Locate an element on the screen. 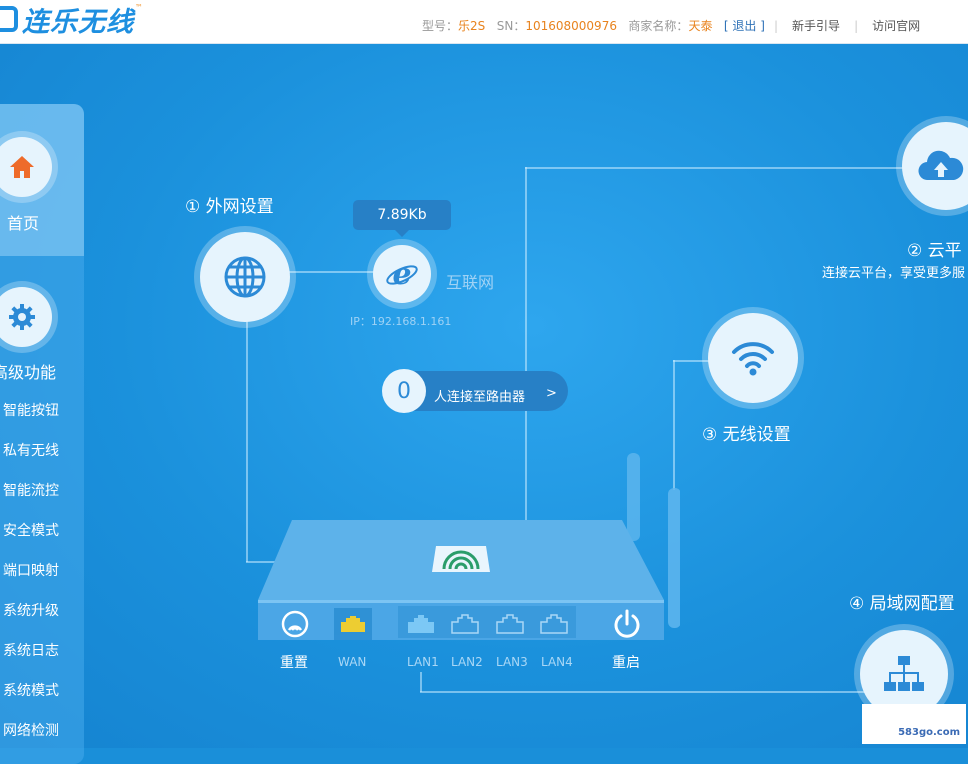 This screenshot has height=764, width=968. lan1-label: LAN1 is located at coordinates (423, 662).